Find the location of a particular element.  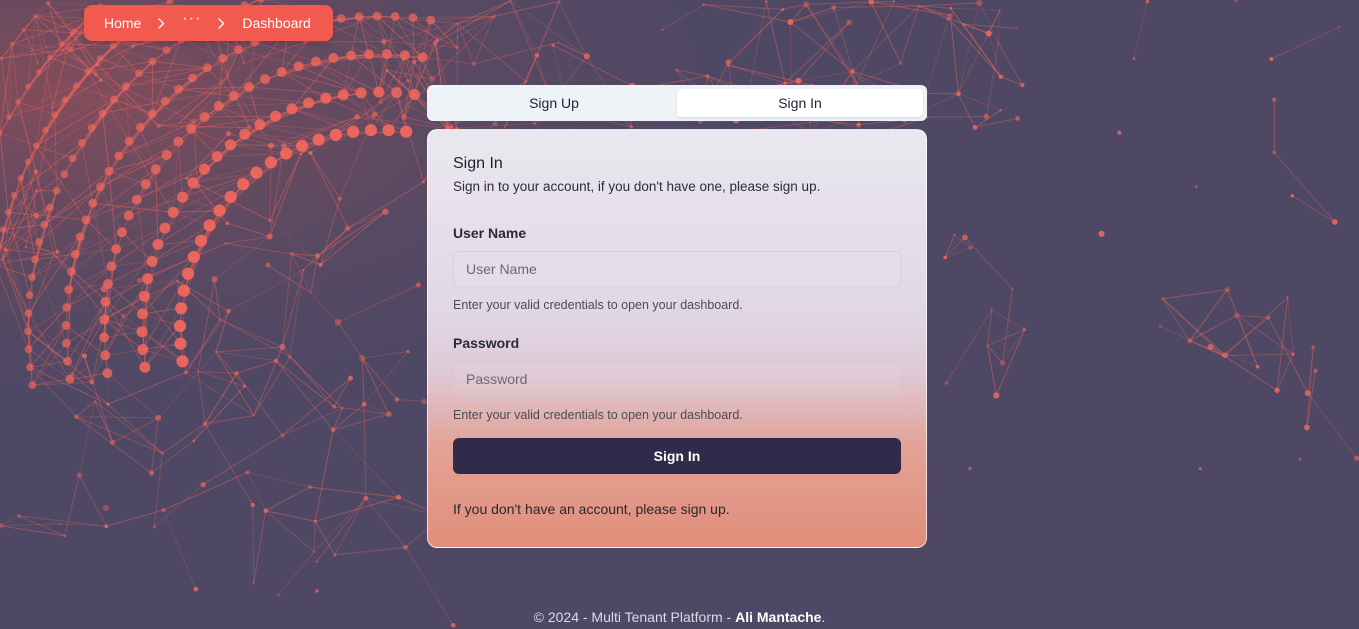

footer-suffix: . is located at coordinates (823, 617).